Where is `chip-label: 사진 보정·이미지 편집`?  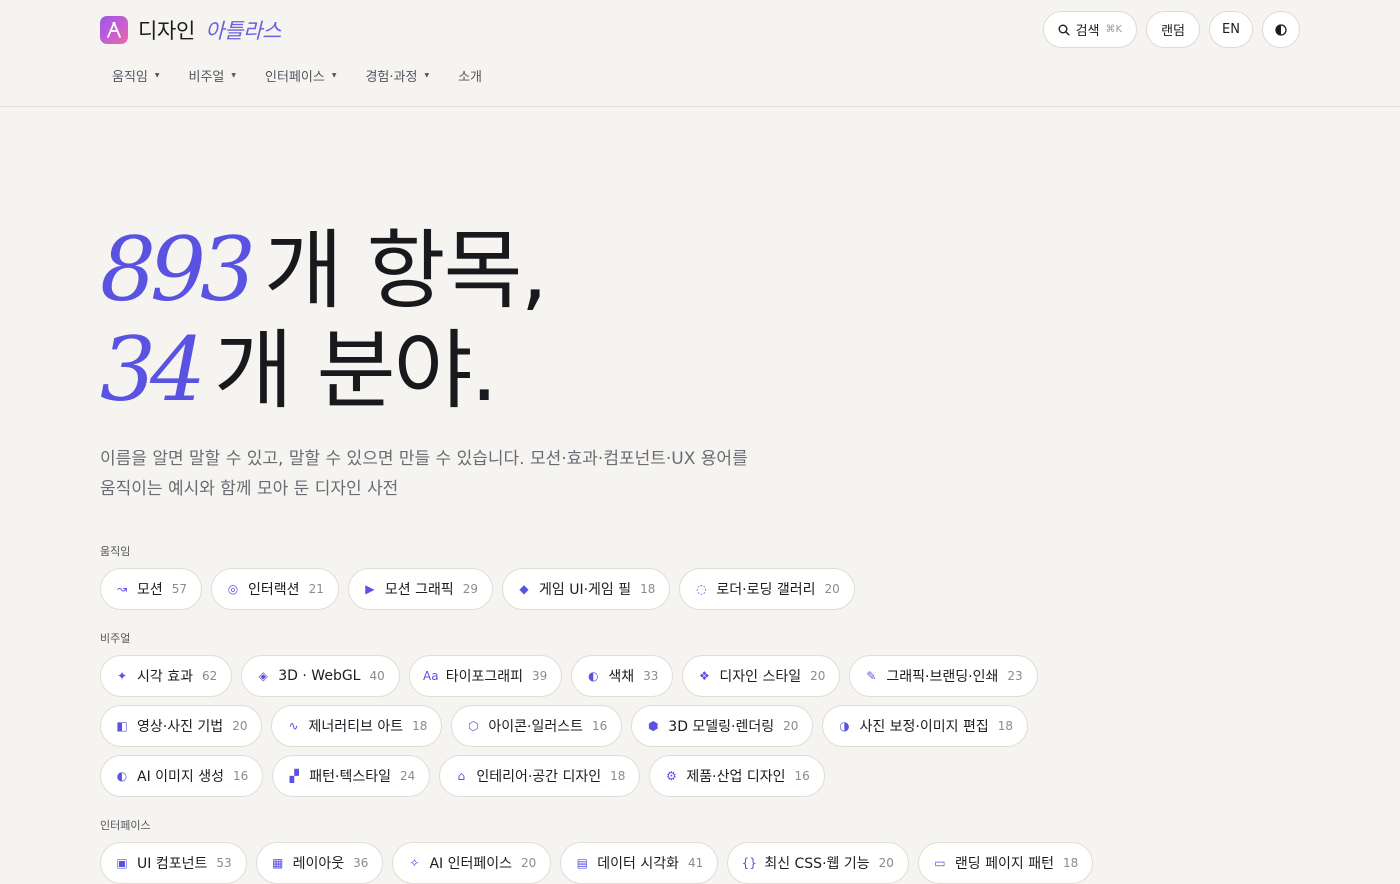
chip-label: 사진 보정·이미지 편집 is located at coordinates (924, 727).